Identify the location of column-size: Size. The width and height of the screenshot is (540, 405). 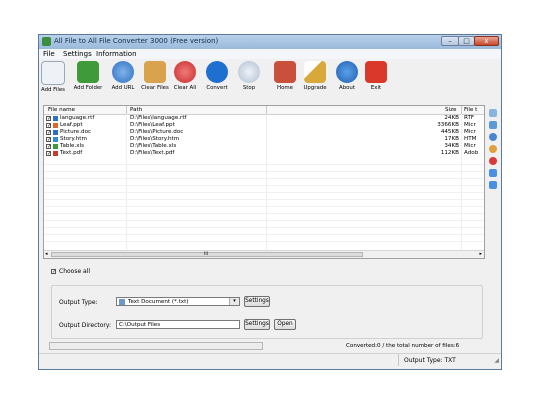
(450, 110).